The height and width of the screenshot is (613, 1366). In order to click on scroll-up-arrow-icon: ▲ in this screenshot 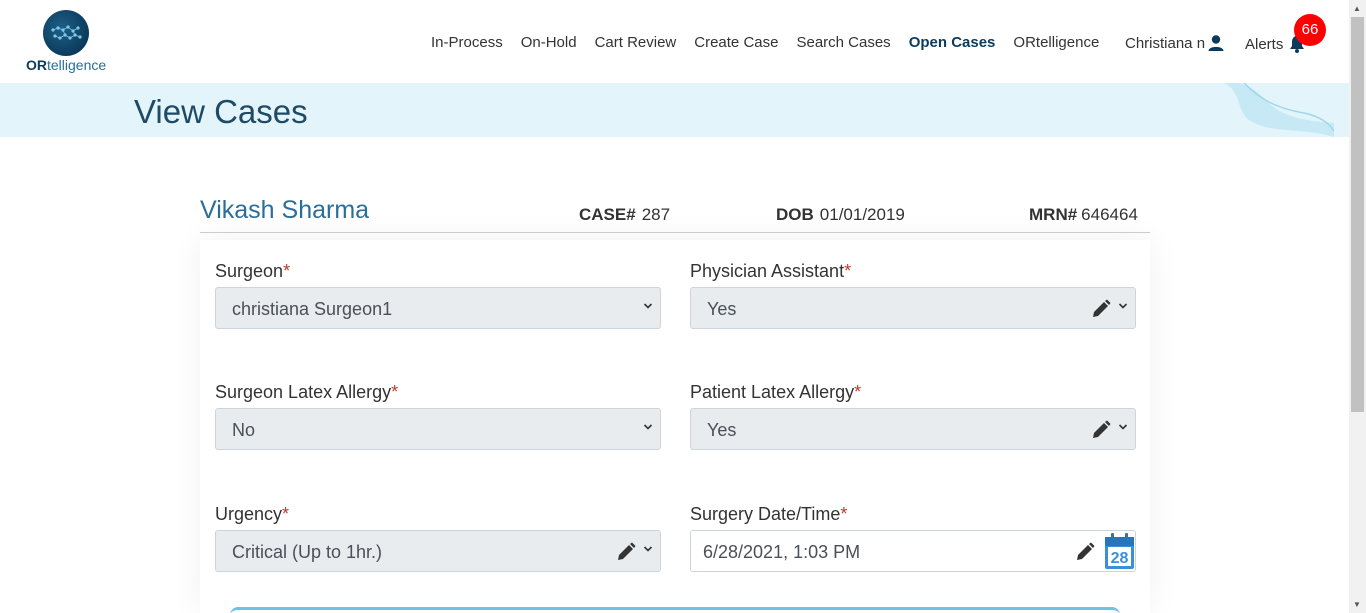, I will do `click(1357, 8)`.